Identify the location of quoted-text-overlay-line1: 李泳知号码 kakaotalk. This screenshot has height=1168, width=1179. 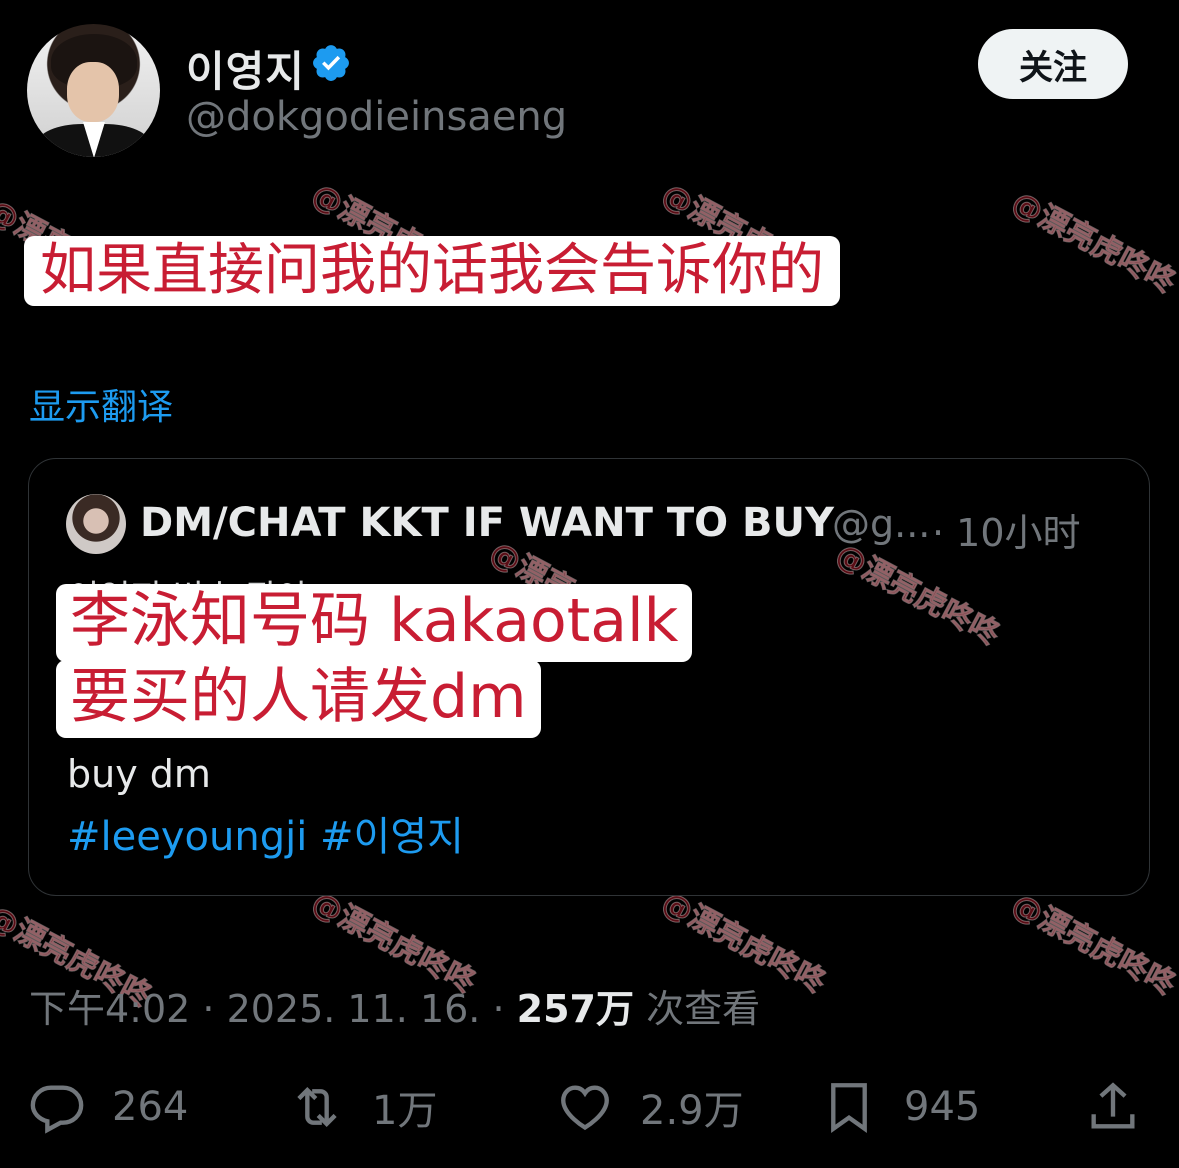
(374, 623).